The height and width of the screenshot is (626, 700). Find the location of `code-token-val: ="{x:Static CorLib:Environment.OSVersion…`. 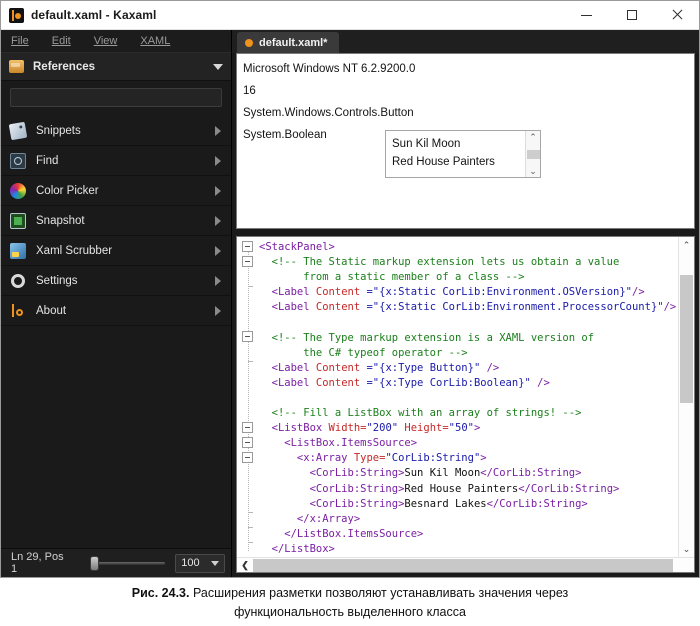

code-token-val: ="{x:Static CorLib:Environment.OSVersion… is located at coordinates (499, 292).